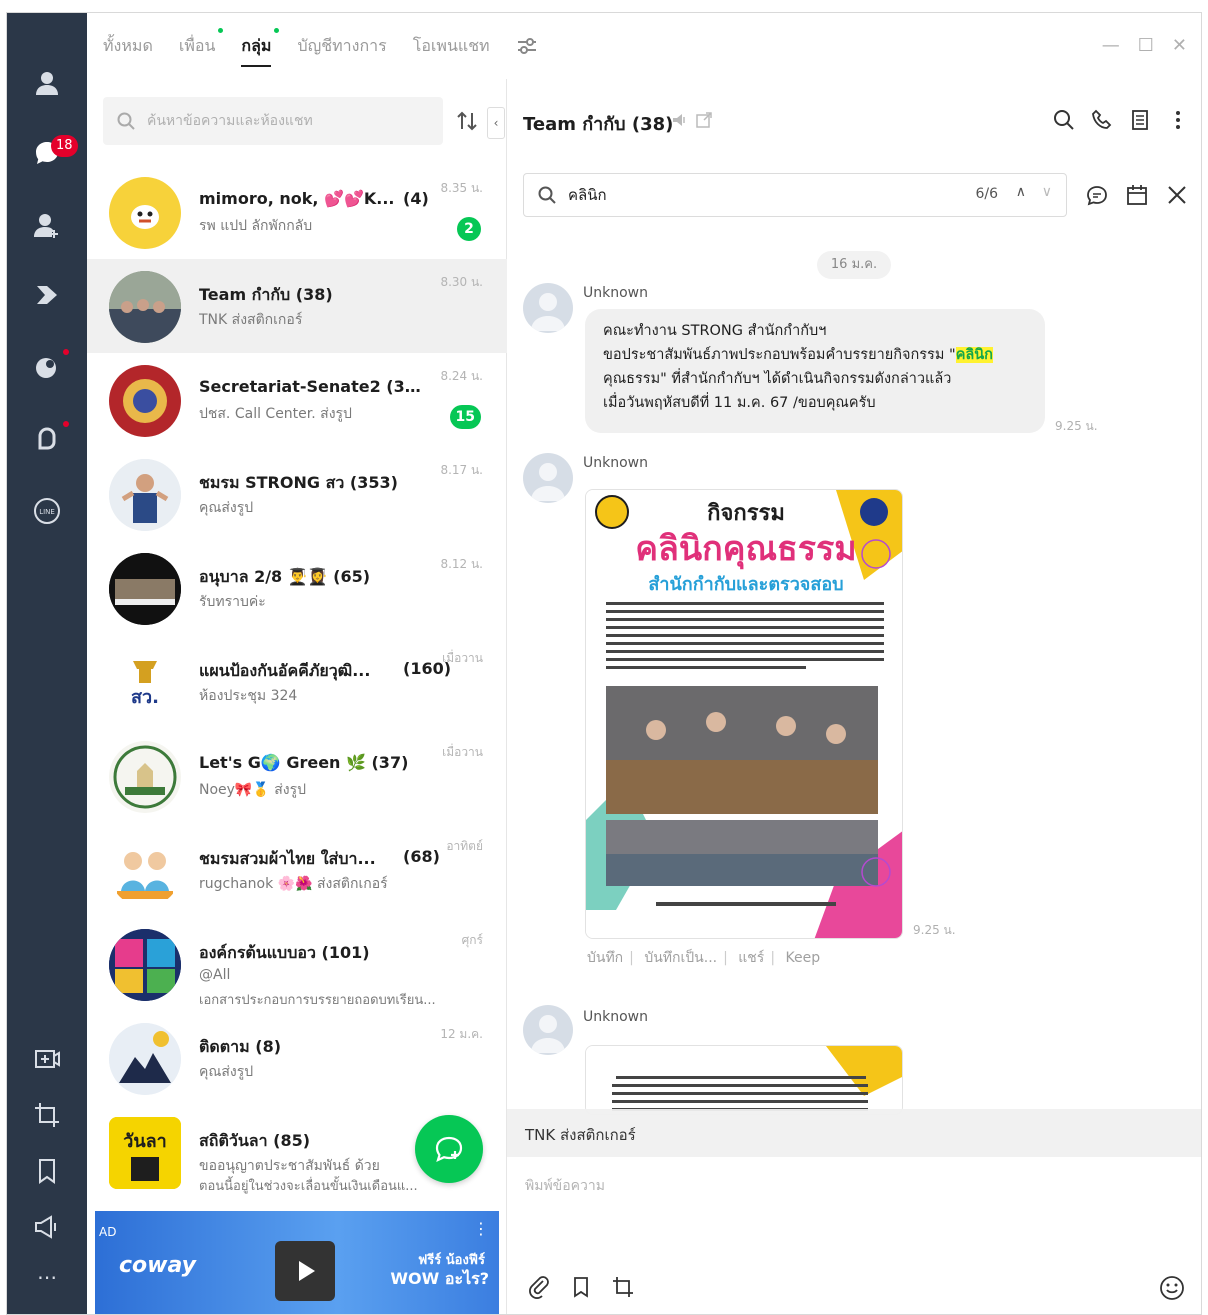 The width and height of the screenshot is (1208, 1315). I want to click on new-chat-button, so click(449, 1149).